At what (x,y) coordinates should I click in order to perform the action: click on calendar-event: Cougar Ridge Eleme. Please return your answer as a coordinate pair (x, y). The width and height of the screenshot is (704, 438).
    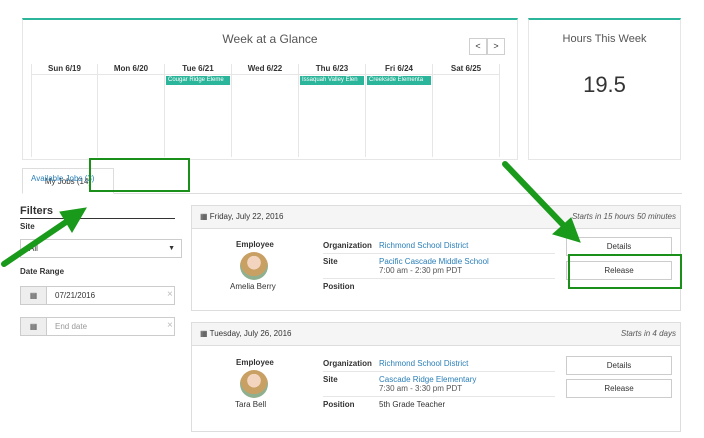
    Looking at the image, I should click on (198, 80).